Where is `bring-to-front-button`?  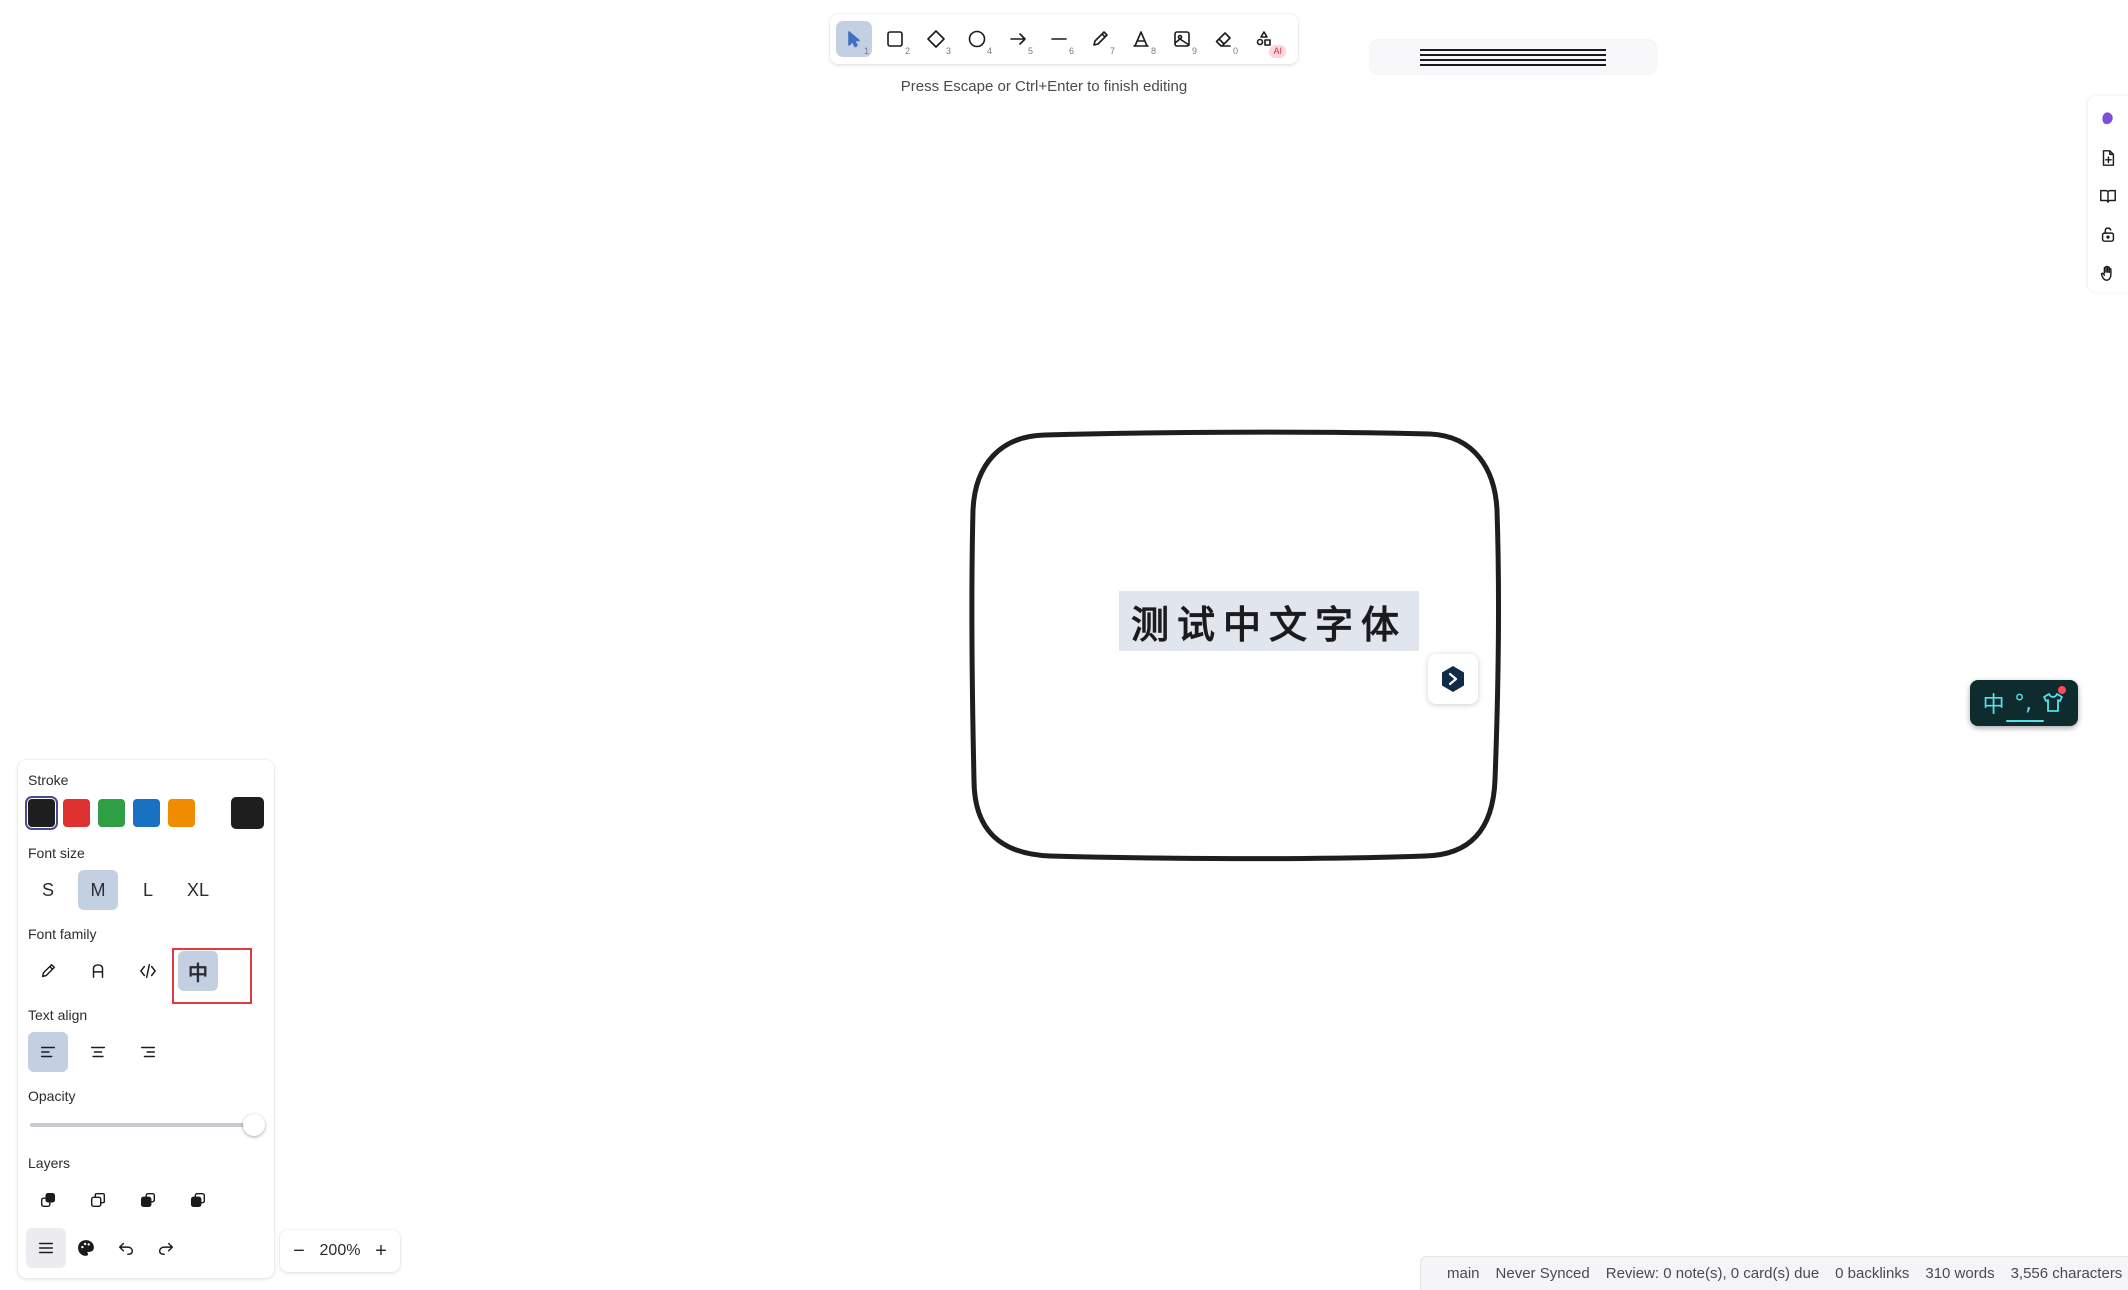
bring-to-front-button is located at coordinates (198, 1200).